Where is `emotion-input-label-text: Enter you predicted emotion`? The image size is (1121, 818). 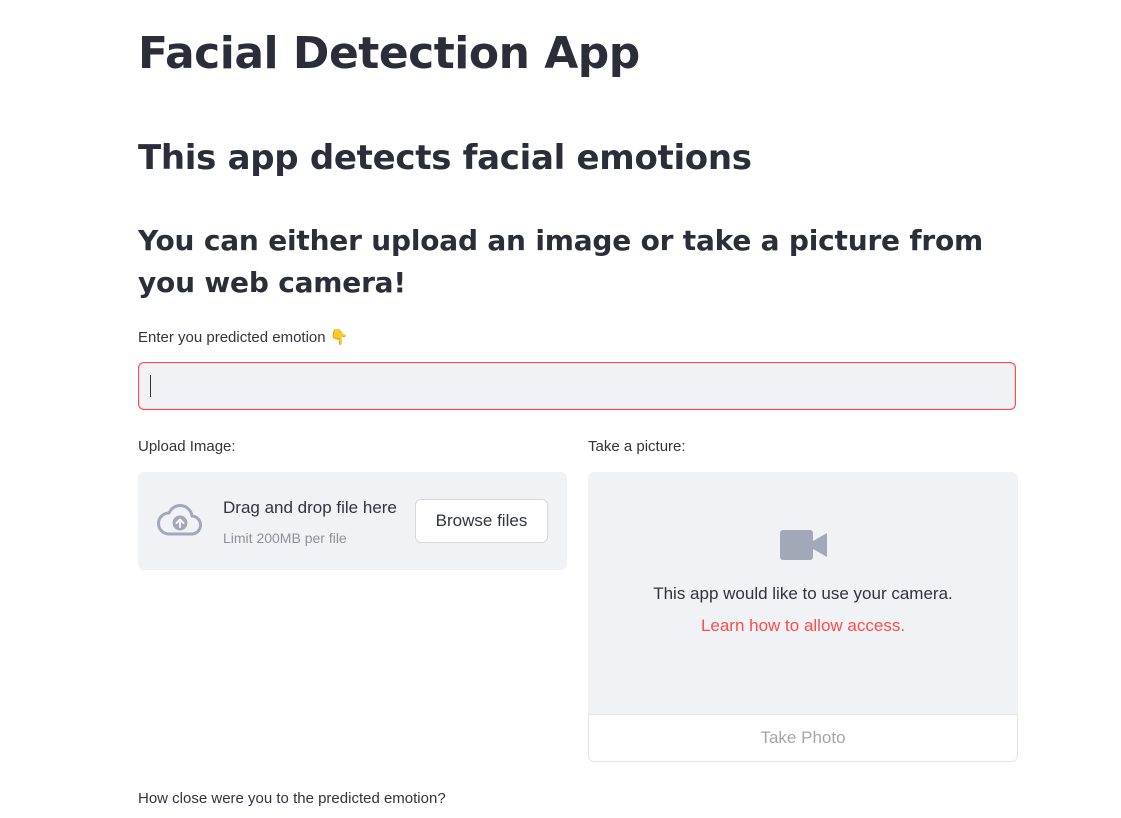 emotion-input-label-text: Enter you predicted emotion is located at coordinates (232, 337).